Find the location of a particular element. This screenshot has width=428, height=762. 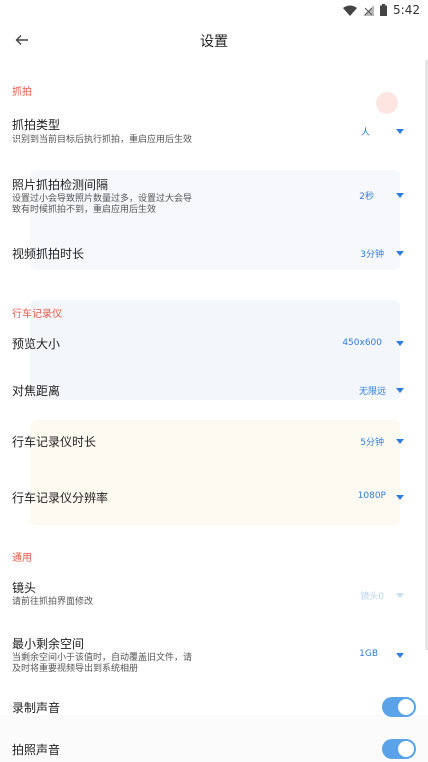

setting-shutter-sound: 拍照声音 is located at coordinates (214, 750).